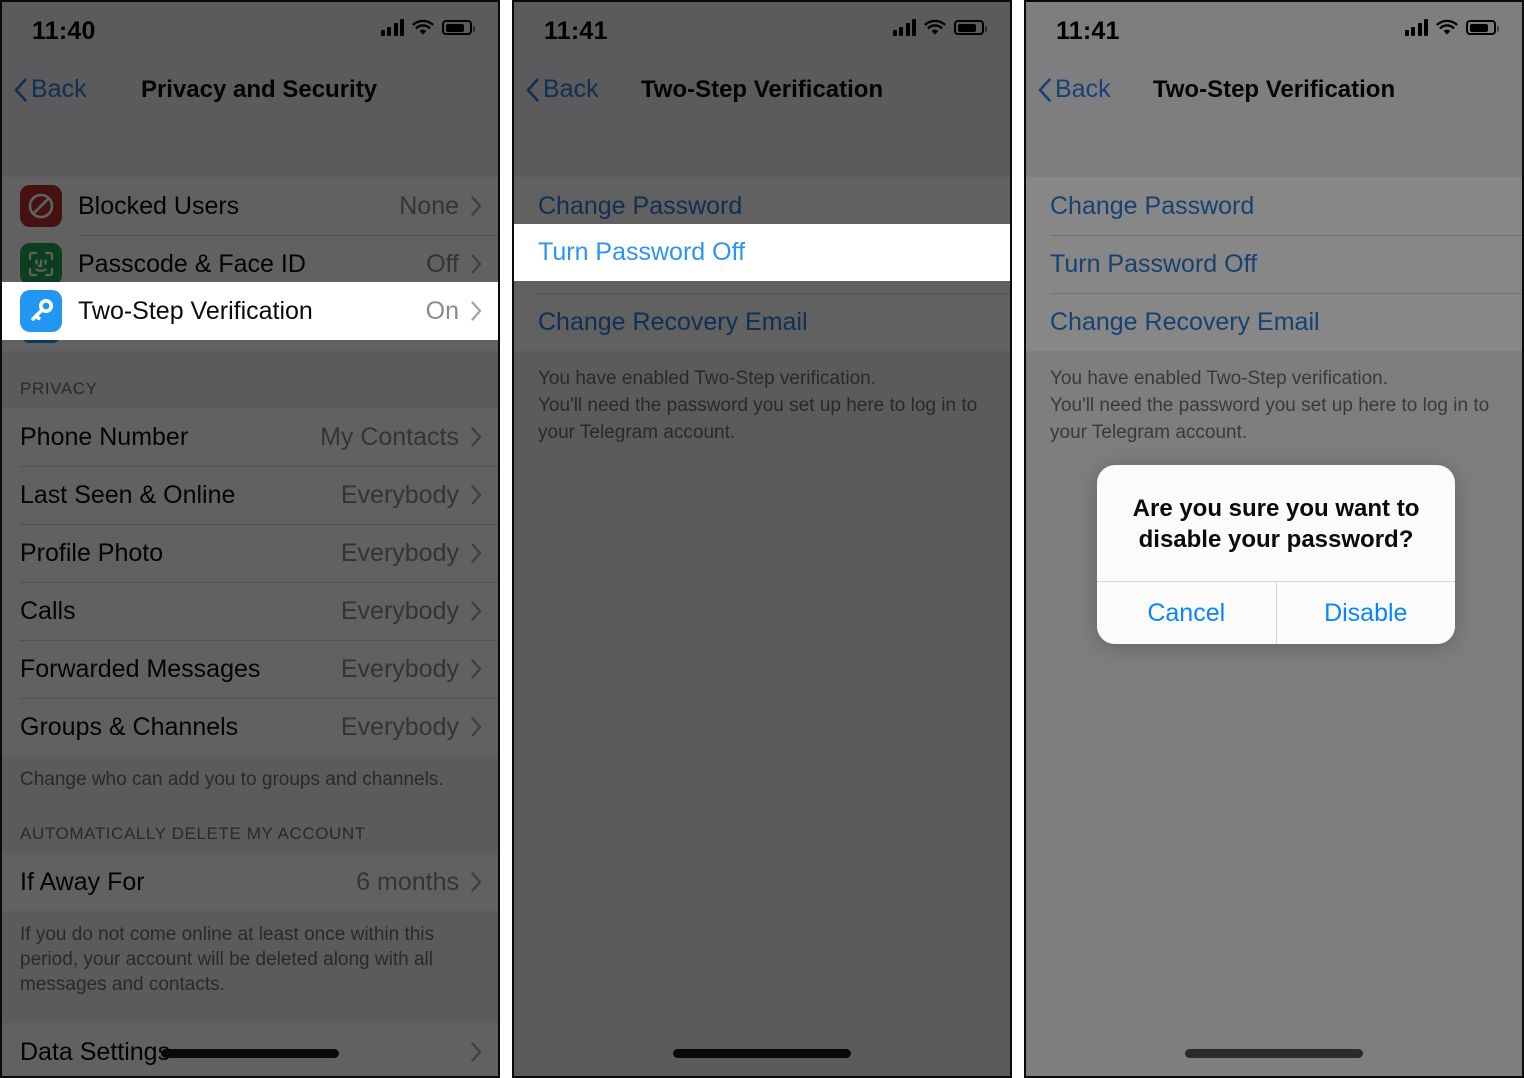 Image resolution: width=1524 pixels, height=1078 pixels. I want to click on status-bar-1: 11:40, so click(250, 30).